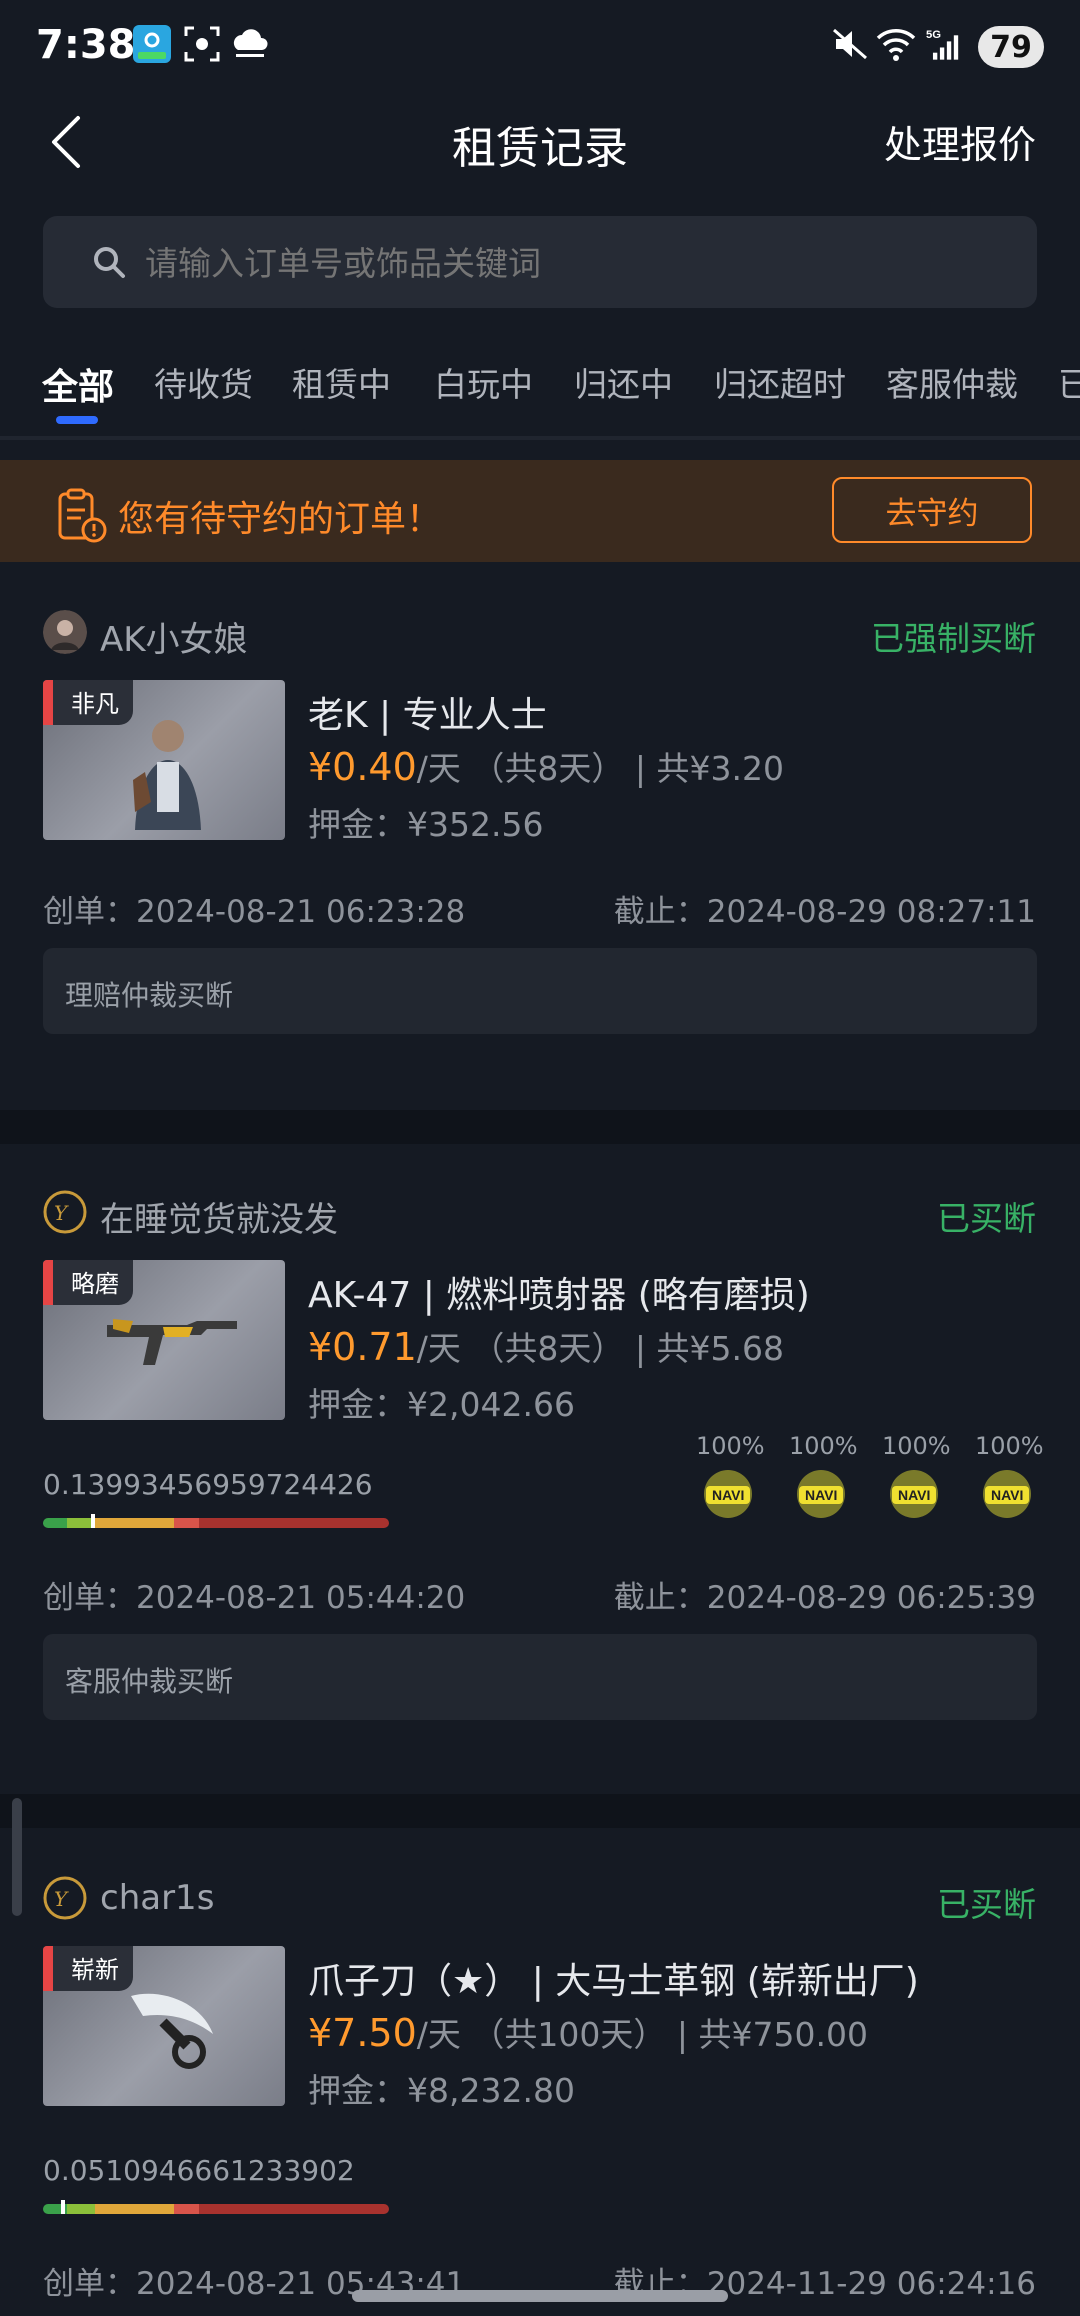  What do you see at coordinates (426, 824) in the screenshot?
I see `deposit: 押金：¥352.56` at bounding box center [426, 824].